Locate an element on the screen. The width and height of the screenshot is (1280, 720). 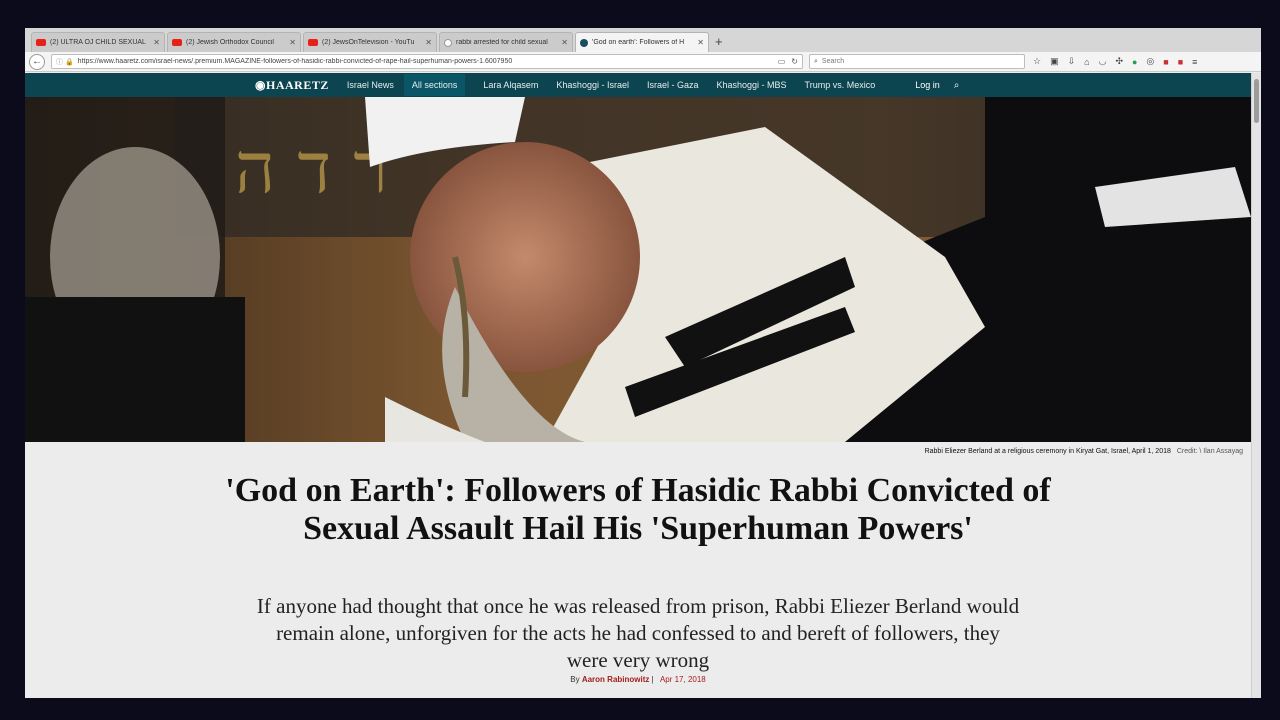
browser-tab: (2) JewsOnTelevision - YouTu ✕ is located at coordinates (370, 42).